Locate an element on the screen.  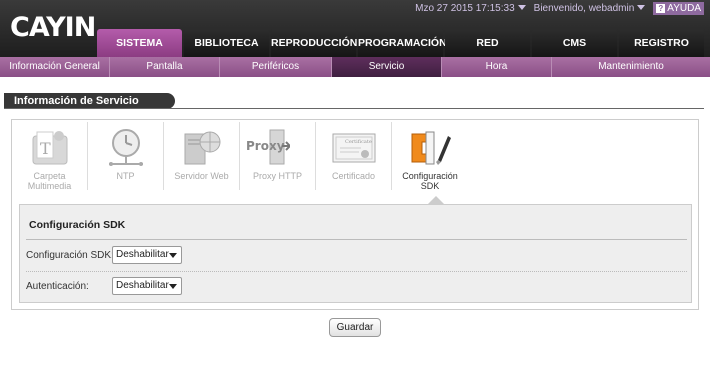
auth-setting-value: Deshabilitar is located at coordinates (142, 285).